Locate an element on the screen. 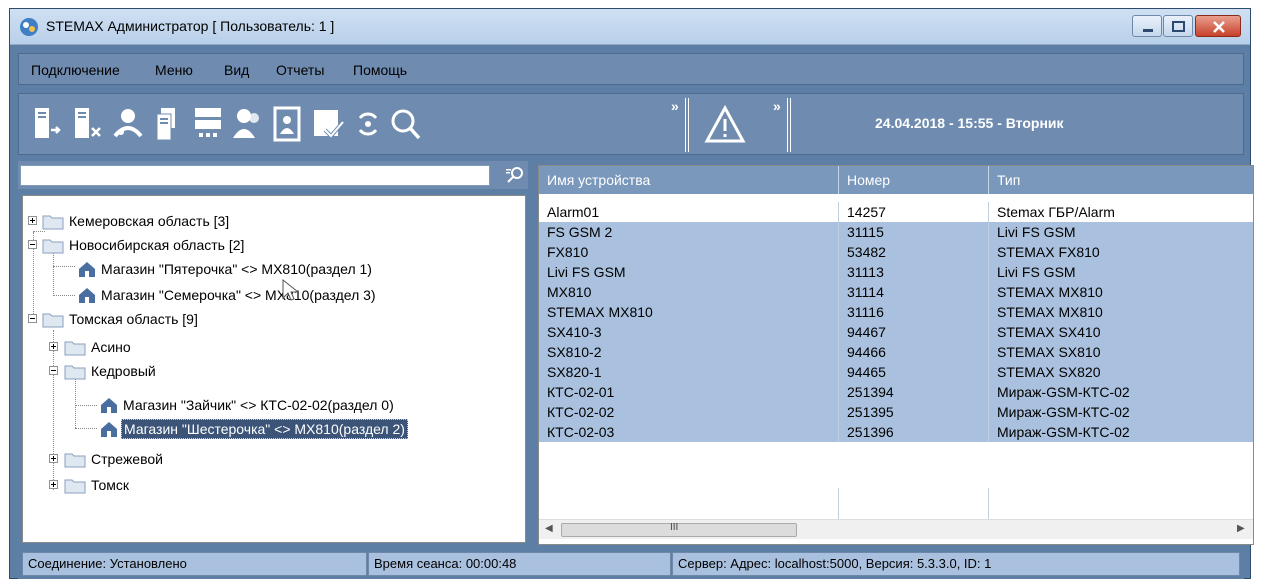 The width and height of the screenshot is (1261, 581). horizontal-scrollbar: ◀ III ▶ is located at coordinates (896, 529).